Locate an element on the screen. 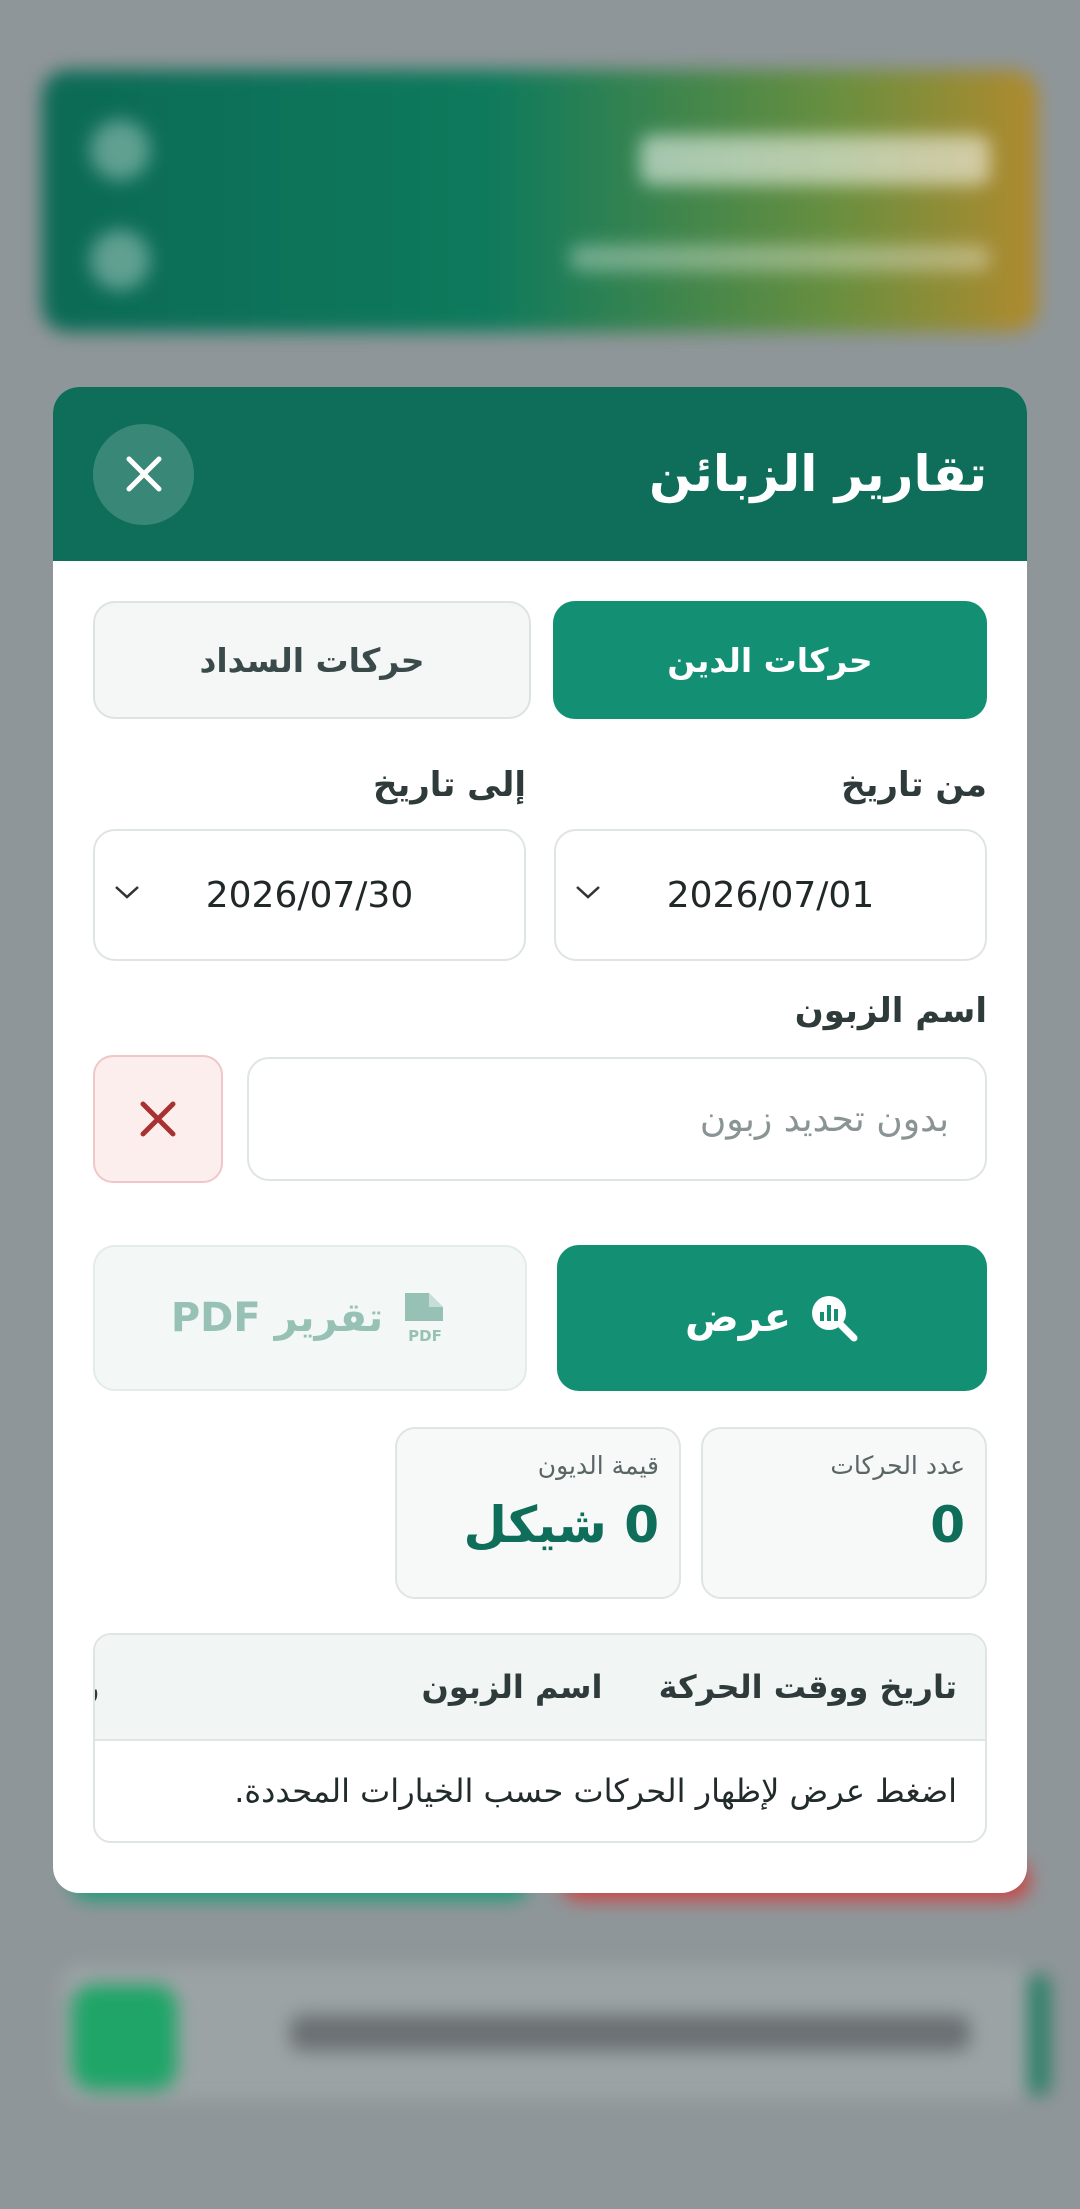 The width and height of the screenshot is (1080, 2209). to-date-value: 2026/07/30 is located at coordinates (309, 895).